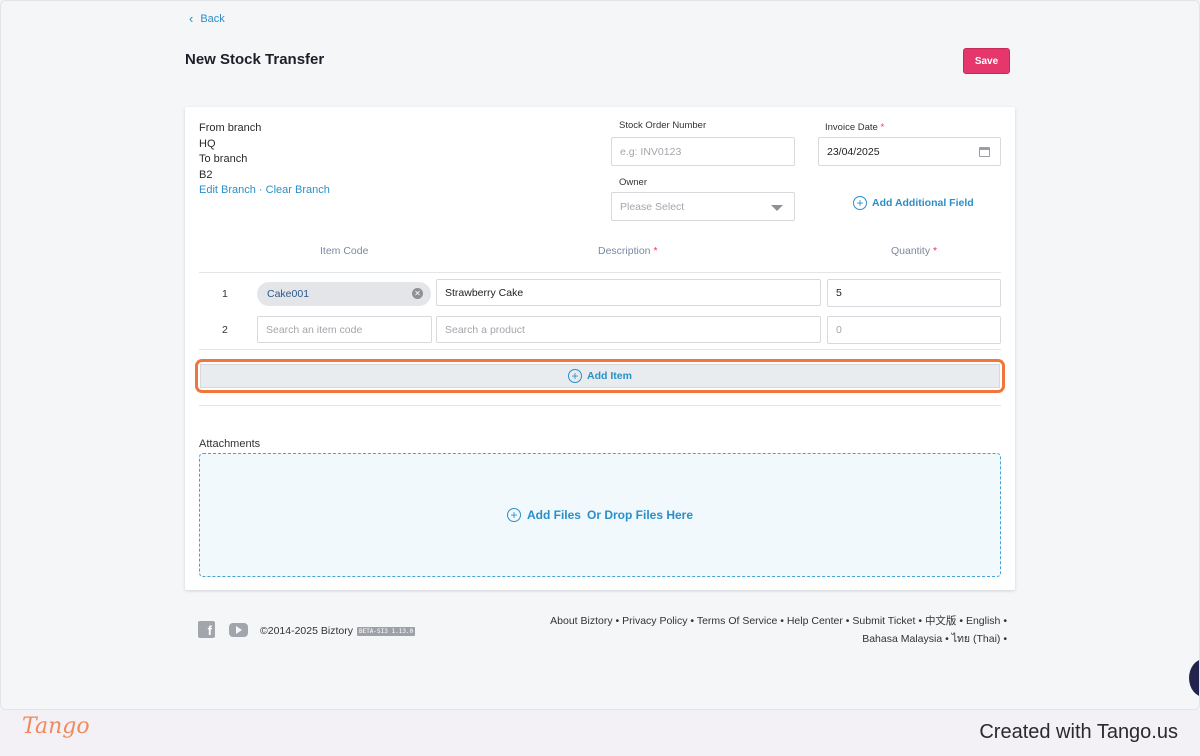 This screenshot has height=756, width=1200. Describe the element at coordinates (984, 152) in the screenshot. I see `calendar-icon` at that location.